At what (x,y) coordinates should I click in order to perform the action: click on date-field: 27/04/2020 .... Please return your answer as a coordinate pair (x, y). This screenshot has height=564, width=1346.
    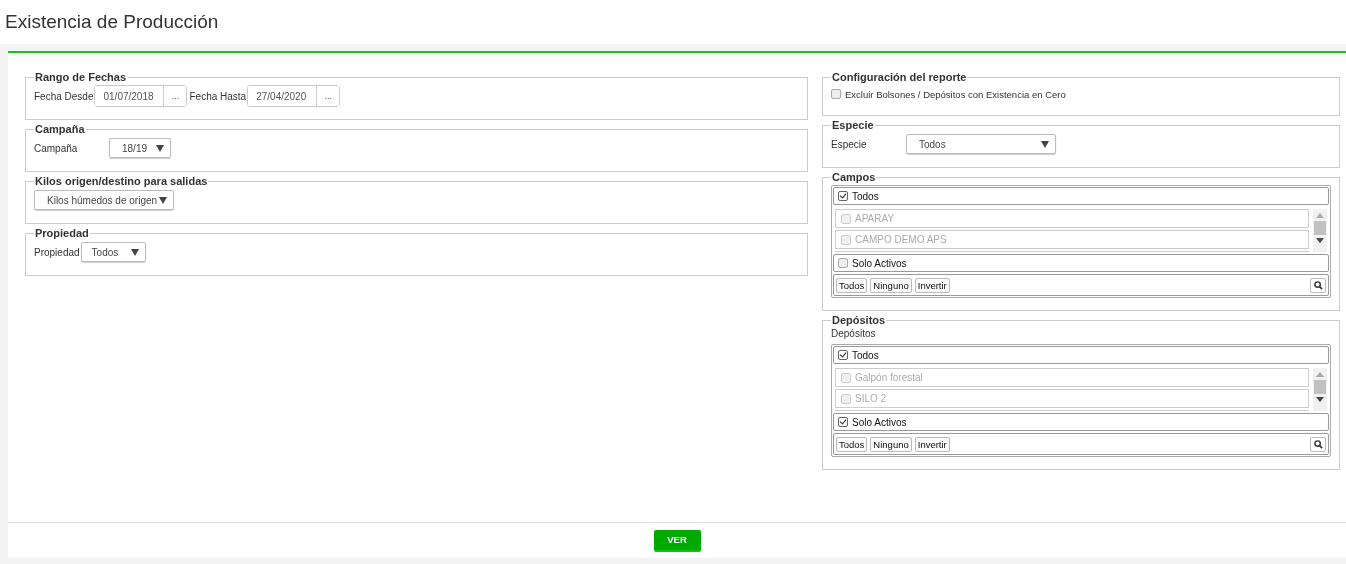
    Looking at the image, I should click on (294, 96).